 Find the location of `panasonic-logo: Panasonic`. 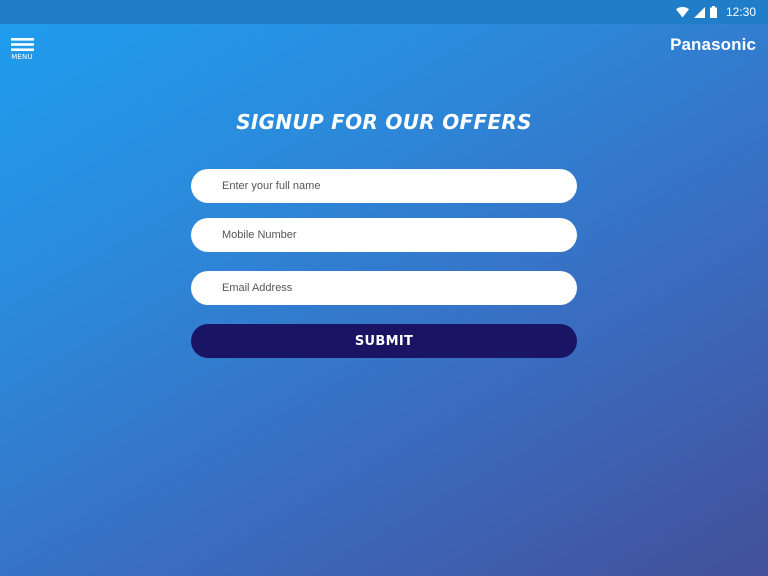

panasonic-logo: Panasonic is located at coordinates (713, 44).